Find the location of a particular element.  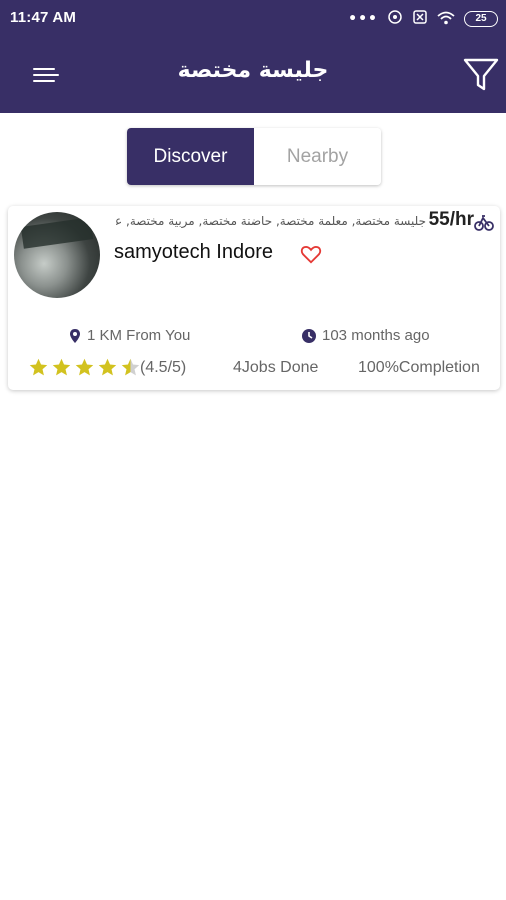

clock-icon is located at coordinates (309, 335).